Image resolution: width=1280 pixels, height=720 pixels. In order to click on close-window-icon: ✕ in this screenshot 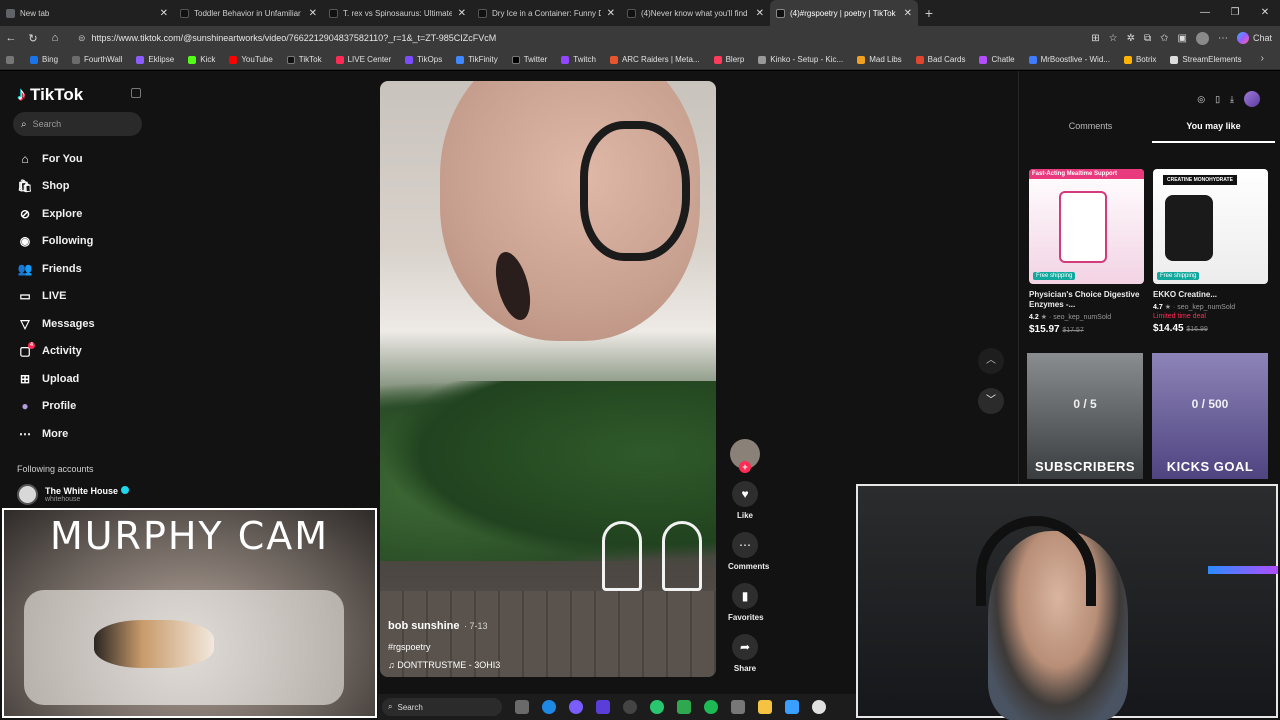, I will do `click(1265, 13)`.